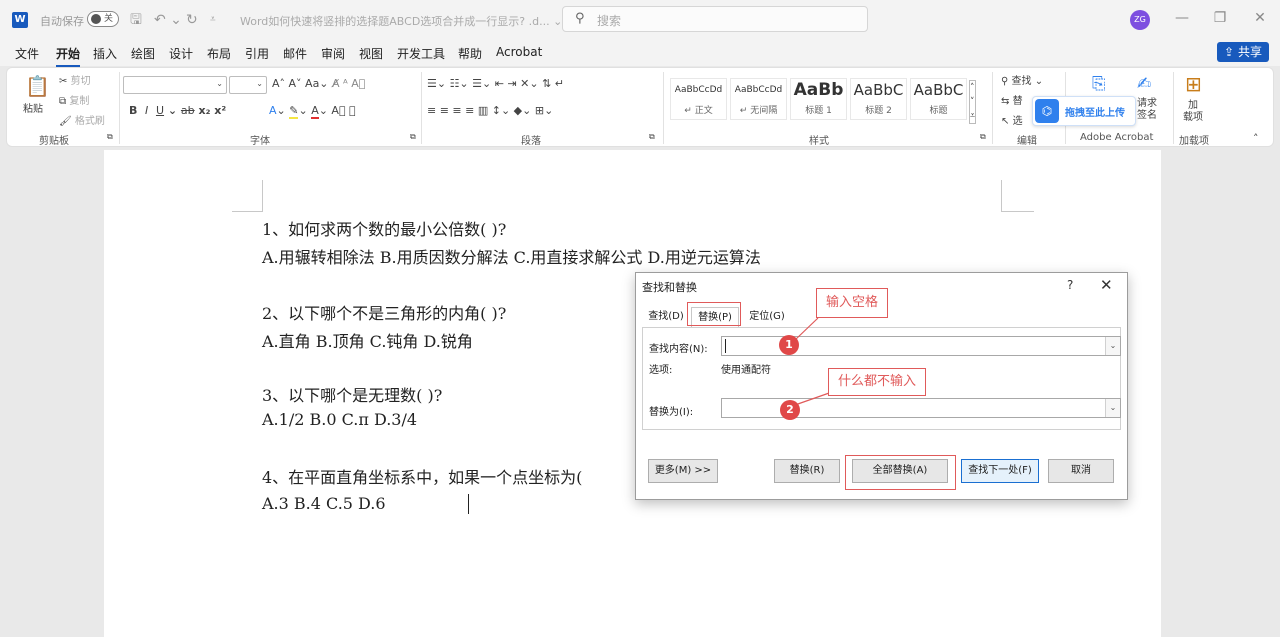  Describe the element at coordinates (789, 345) in the screenshot. I see `step-1-badge: 1` at that location.